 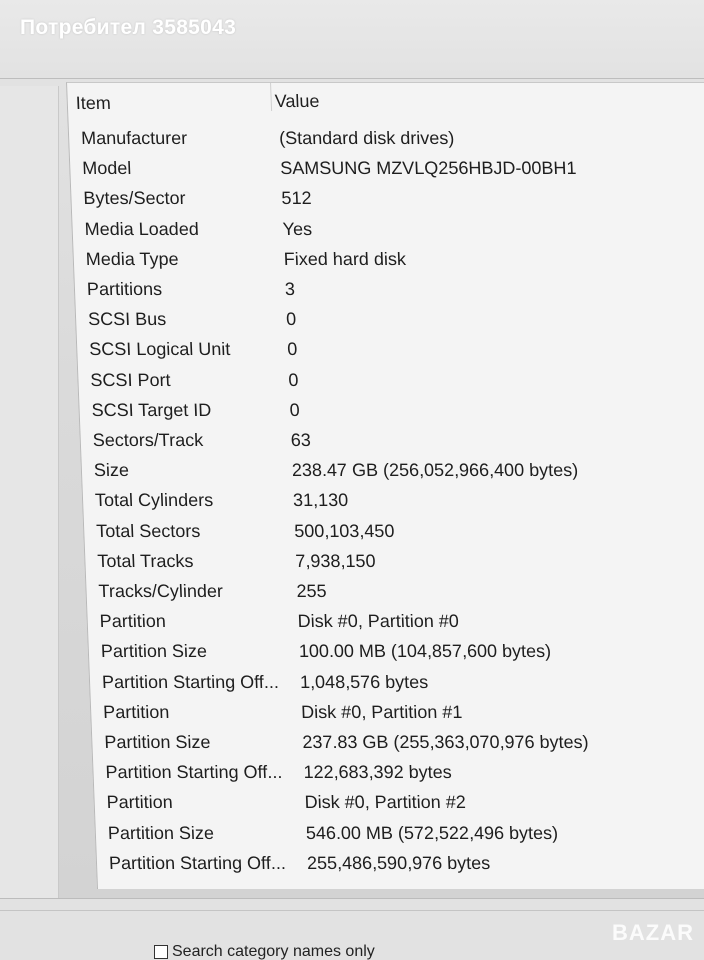 I want to click on table-row: Partition Disk #0, Partition #1, so click(x=397, y=717).